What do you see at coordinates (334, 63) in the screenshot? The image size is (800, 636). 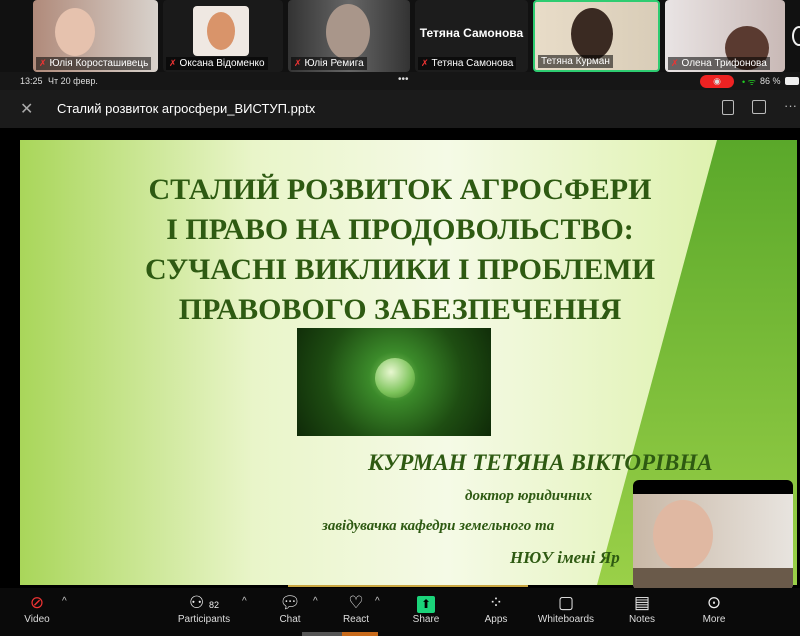 I see `participant-name: Юлія Ремига` at bounding box center [334, 63].